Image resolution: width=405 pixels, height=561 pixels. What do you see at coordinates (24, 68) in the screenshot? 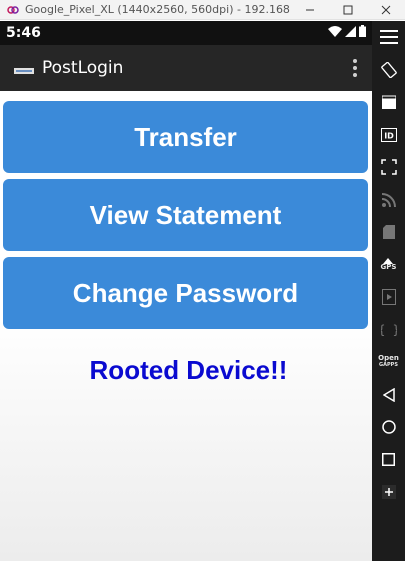
I see `app-logo-icon` at bounding box center [24, 68].